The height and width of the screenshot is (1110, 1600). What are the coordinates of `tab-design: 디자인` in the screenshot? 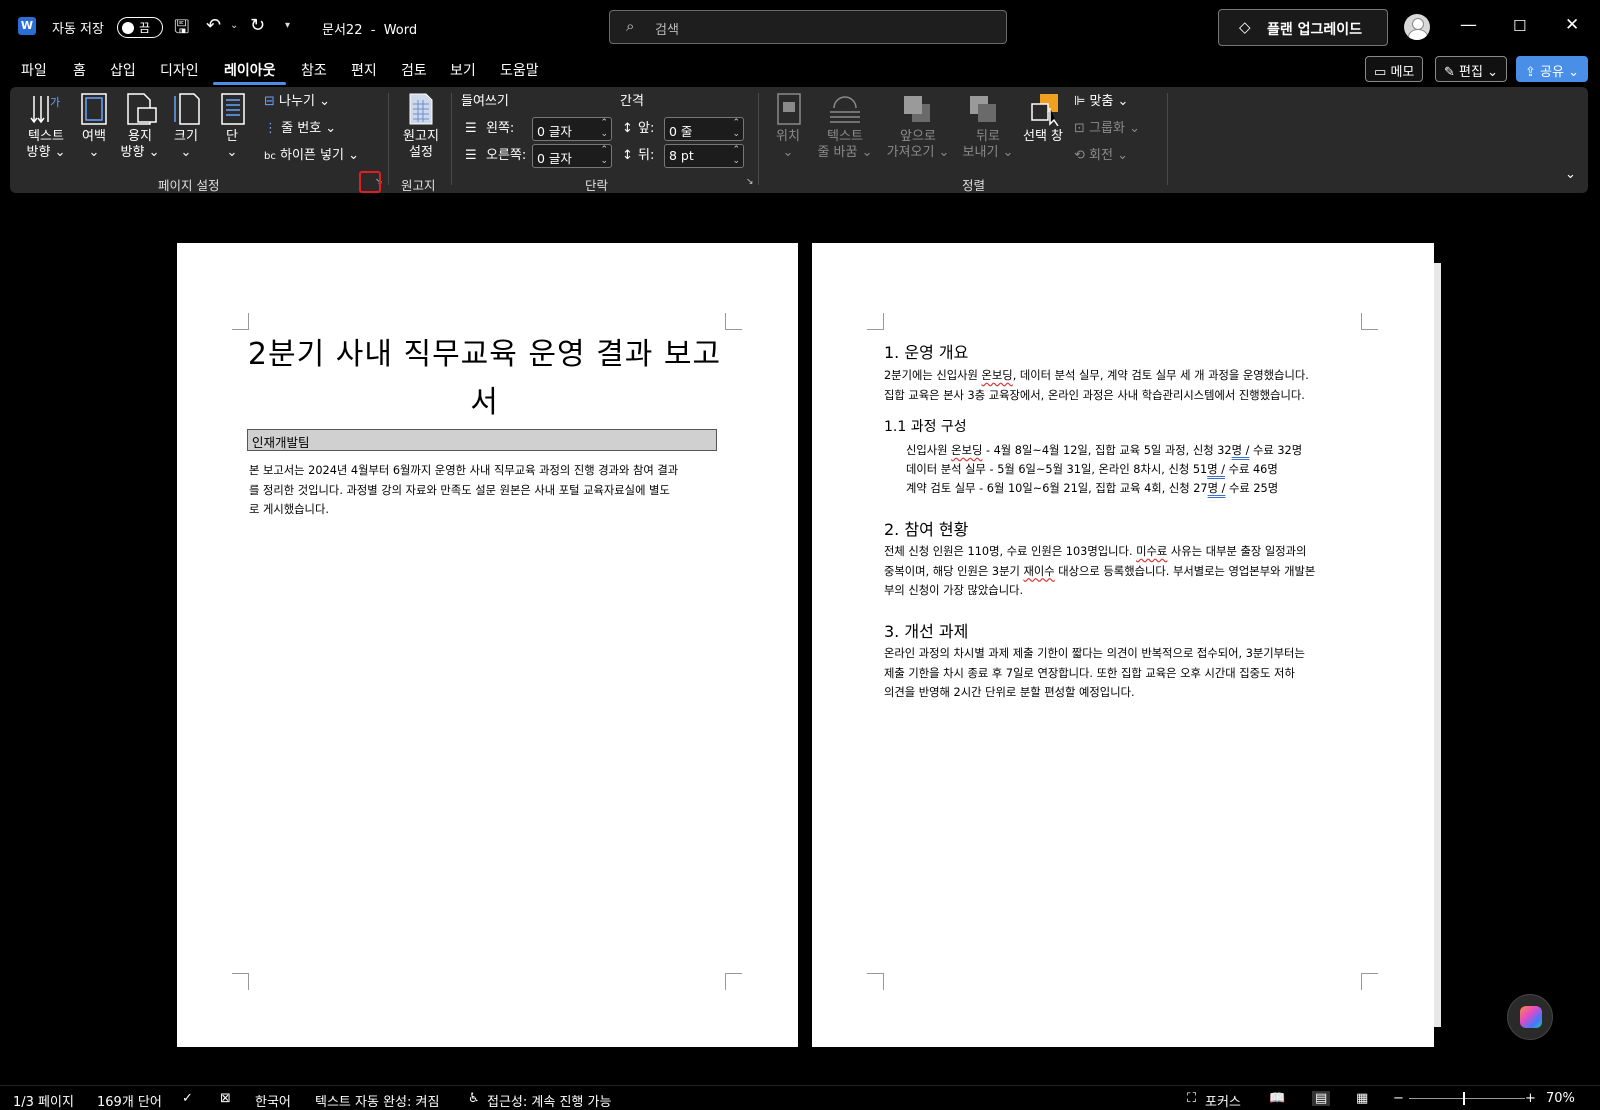 It's located at (179, 70).